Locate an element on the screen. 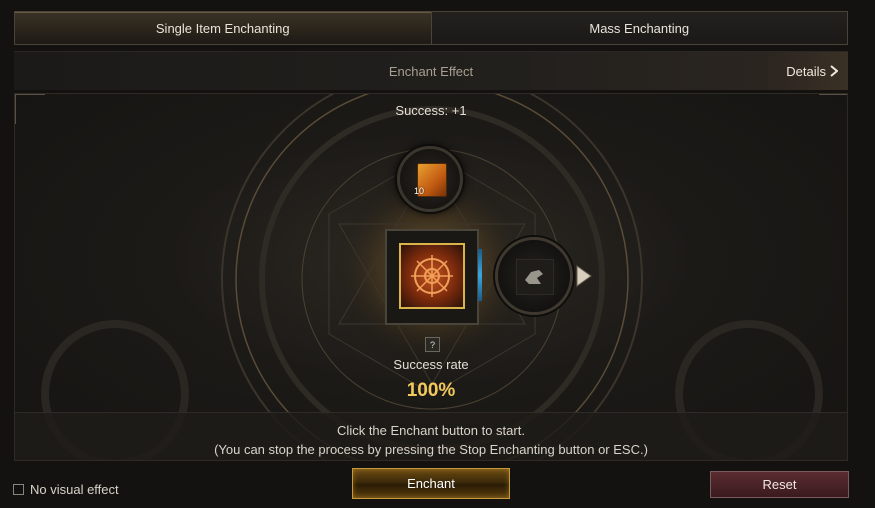  enchant-effect-title: Enchant Effect is located at coordinates (431, 71).